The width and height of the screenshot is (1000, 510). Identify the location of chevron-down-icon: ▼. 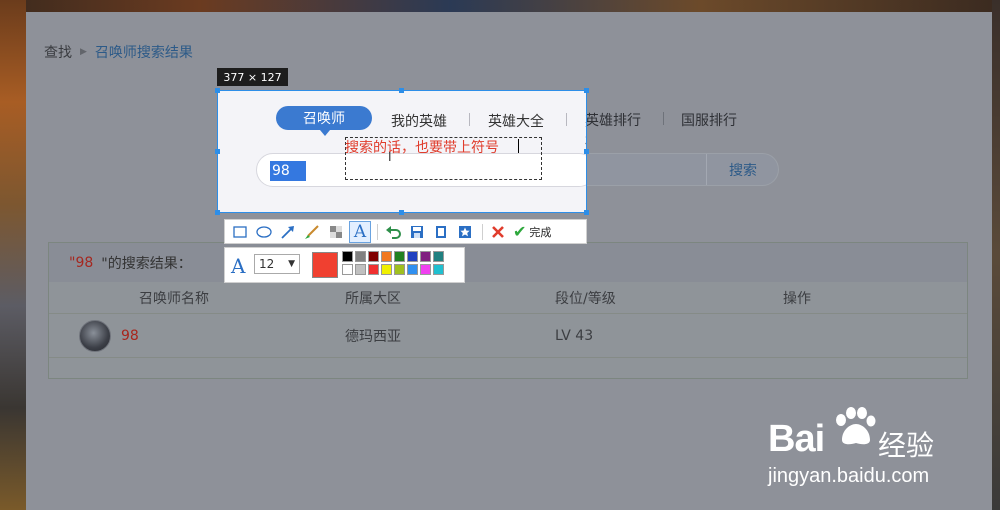
(291, 264).